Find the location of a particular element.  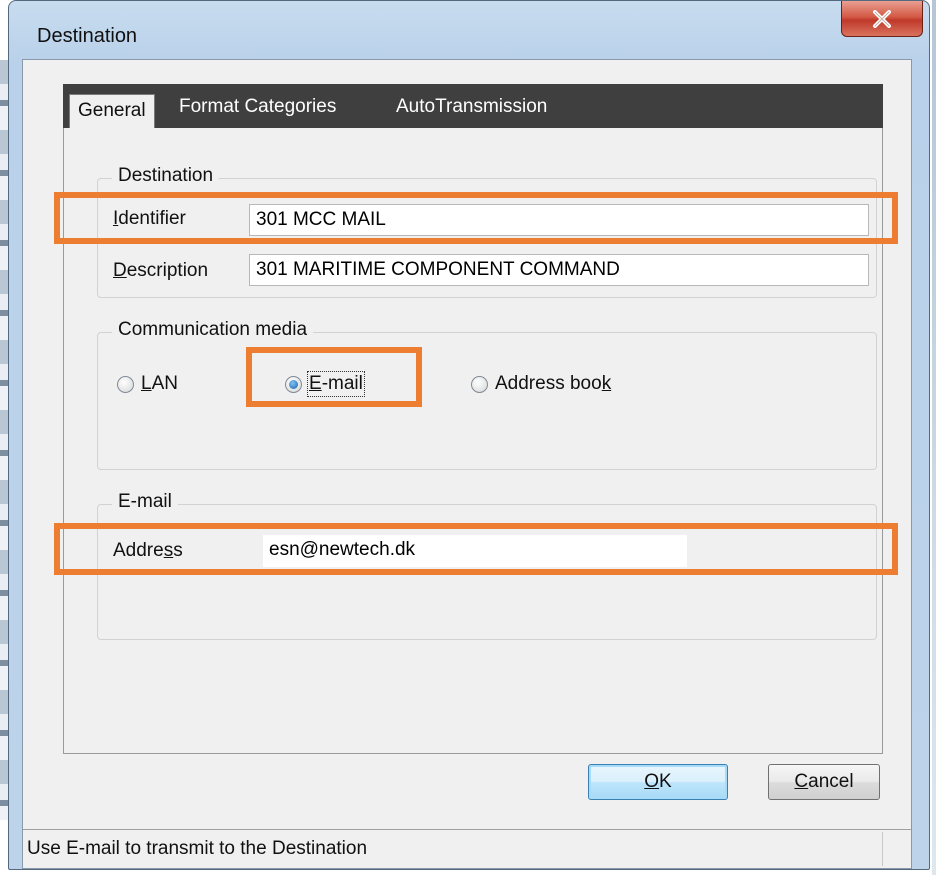

background-window-edge-right is located at coordinates (934, 437).